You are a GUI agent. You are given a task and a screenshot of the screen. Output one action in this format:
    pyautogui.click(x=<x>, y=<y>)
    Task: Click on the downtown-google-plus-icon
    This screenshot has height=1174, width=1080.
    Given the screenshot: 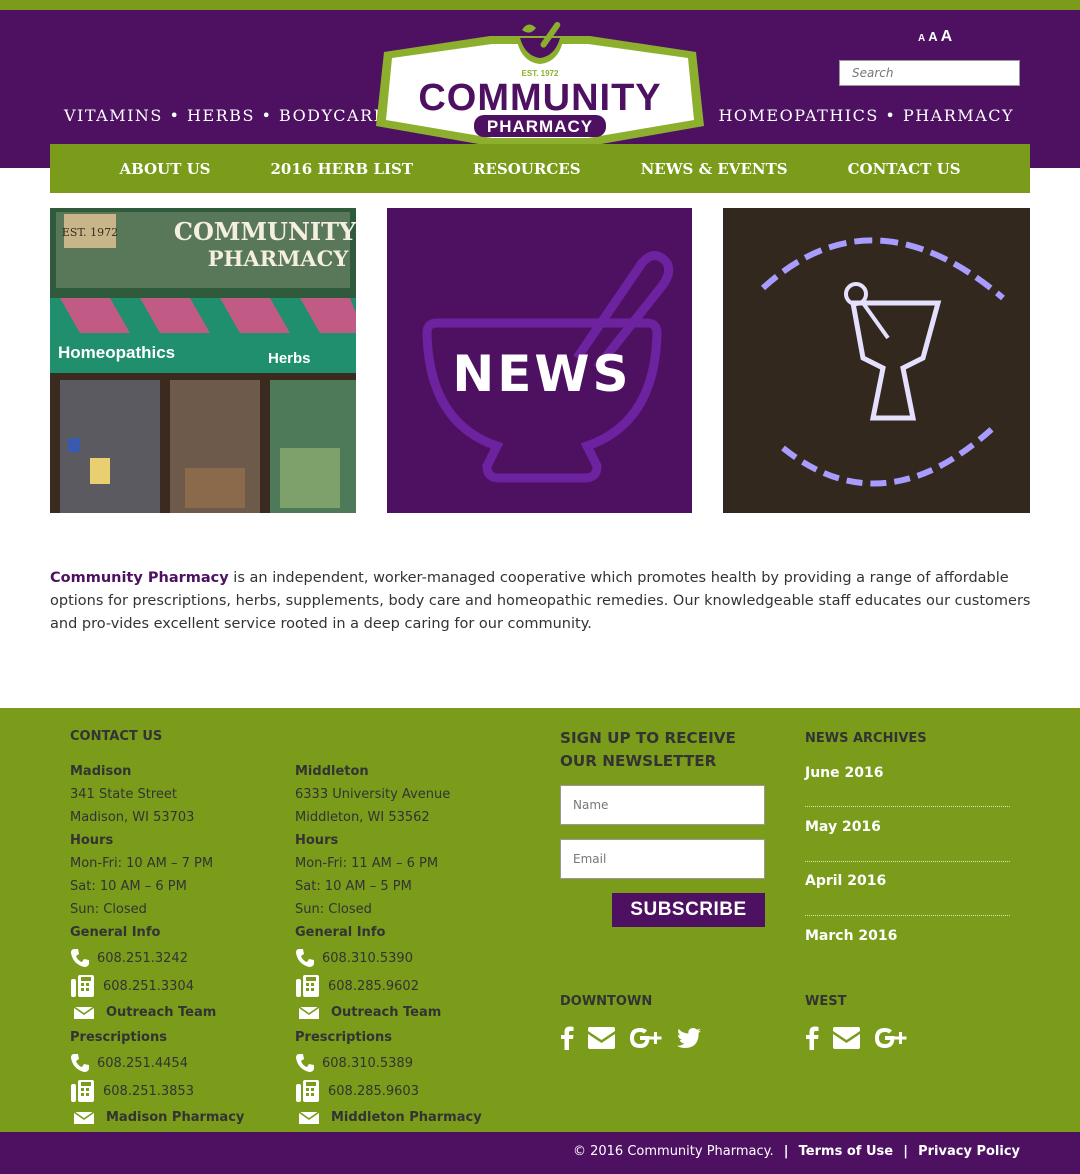 What is the action you would take?
    pyautogui.click(x=646, y=1038)
    